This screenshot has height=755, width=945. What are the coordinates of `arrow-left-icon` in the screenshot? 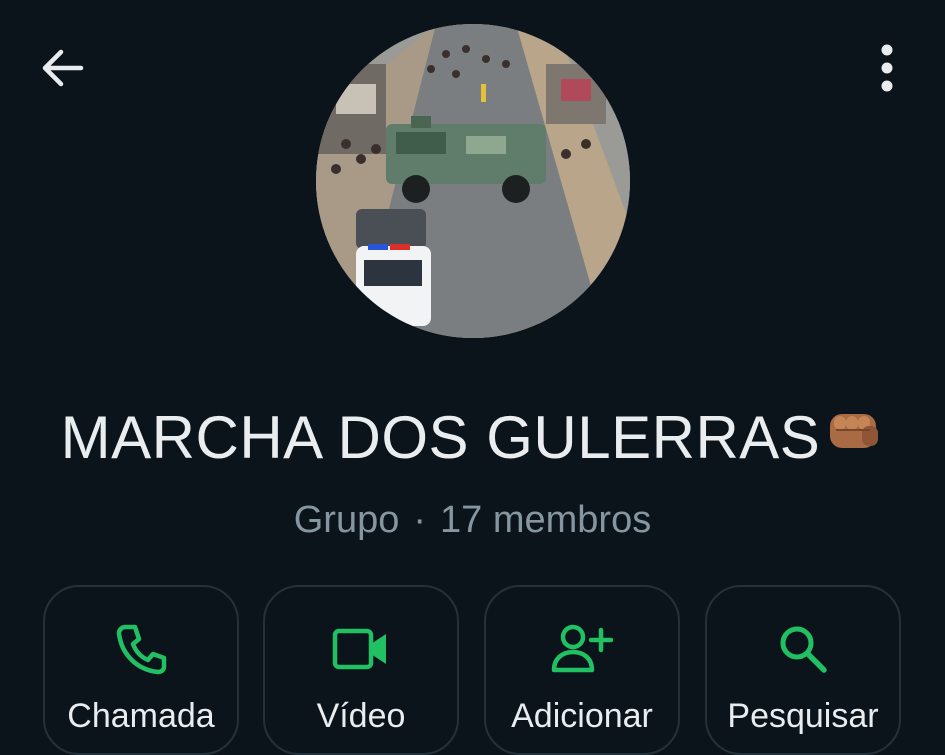 It's located at (63, 68).